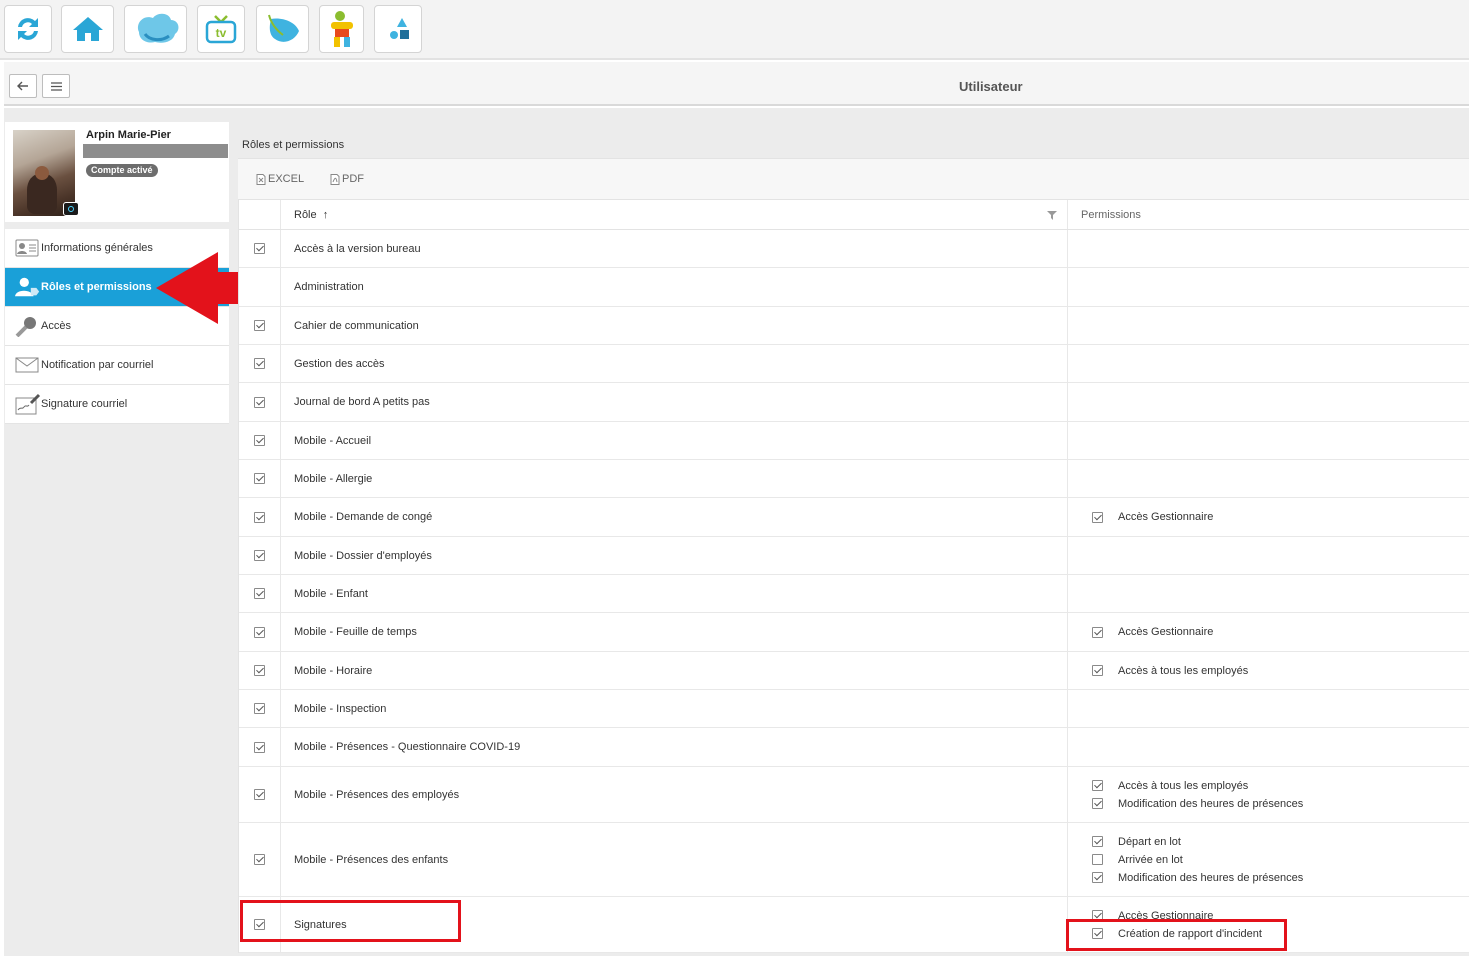  Describe the element at coordinates (261, 179) in the screenshot. I see `excel-file-icon` at that location.